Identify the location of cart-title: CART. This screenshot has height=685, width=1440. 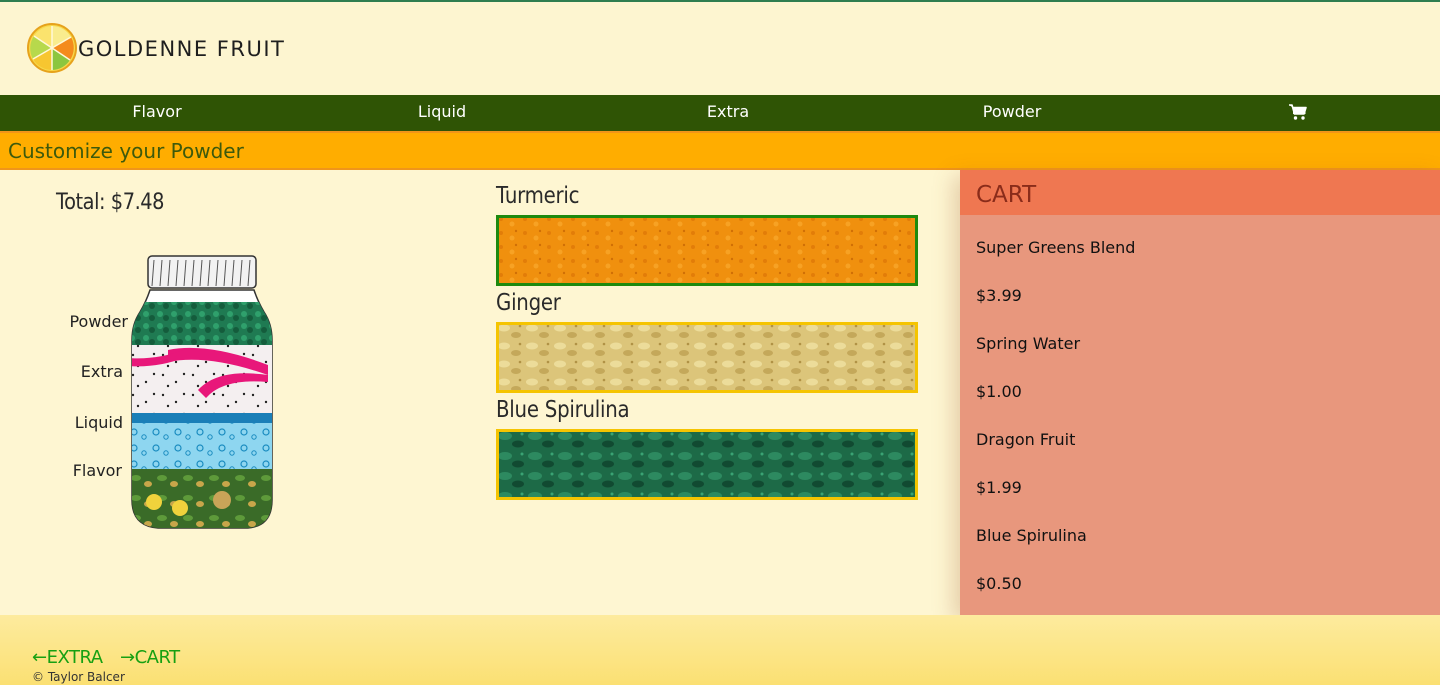
(1006, 195).